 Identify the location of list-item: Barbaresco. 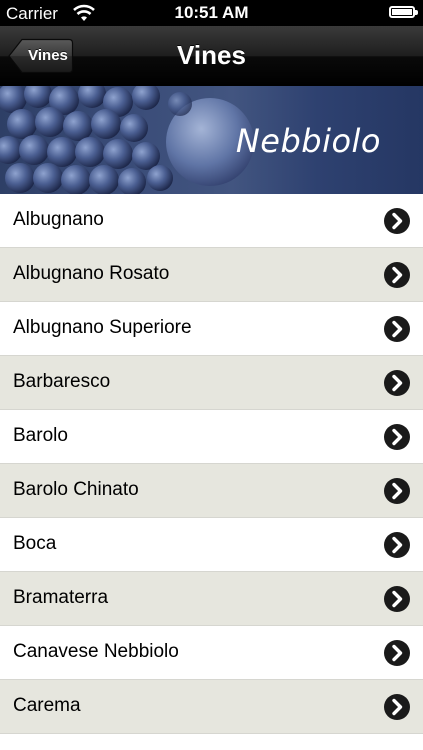
(211, 383).